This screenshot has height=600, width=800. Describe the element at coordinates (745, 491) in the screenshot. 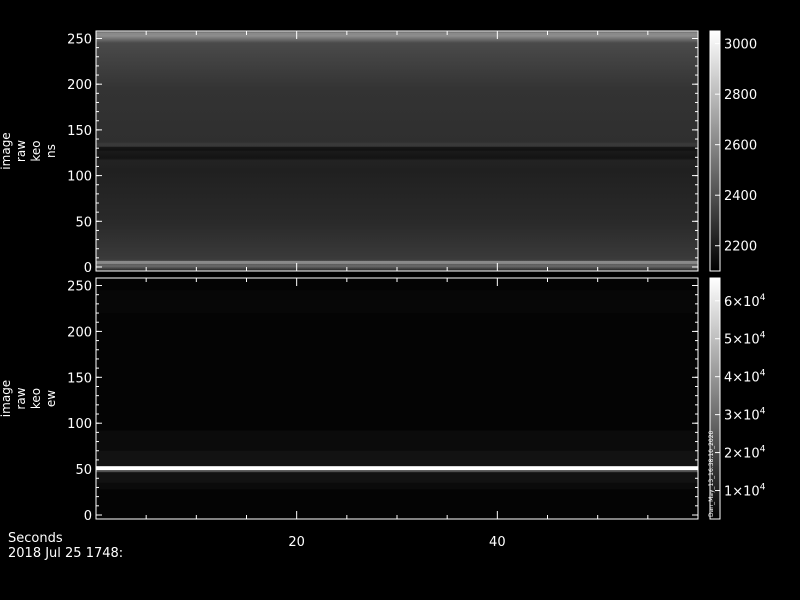

I see `colorbar-tick-label: 1×104` at that location.